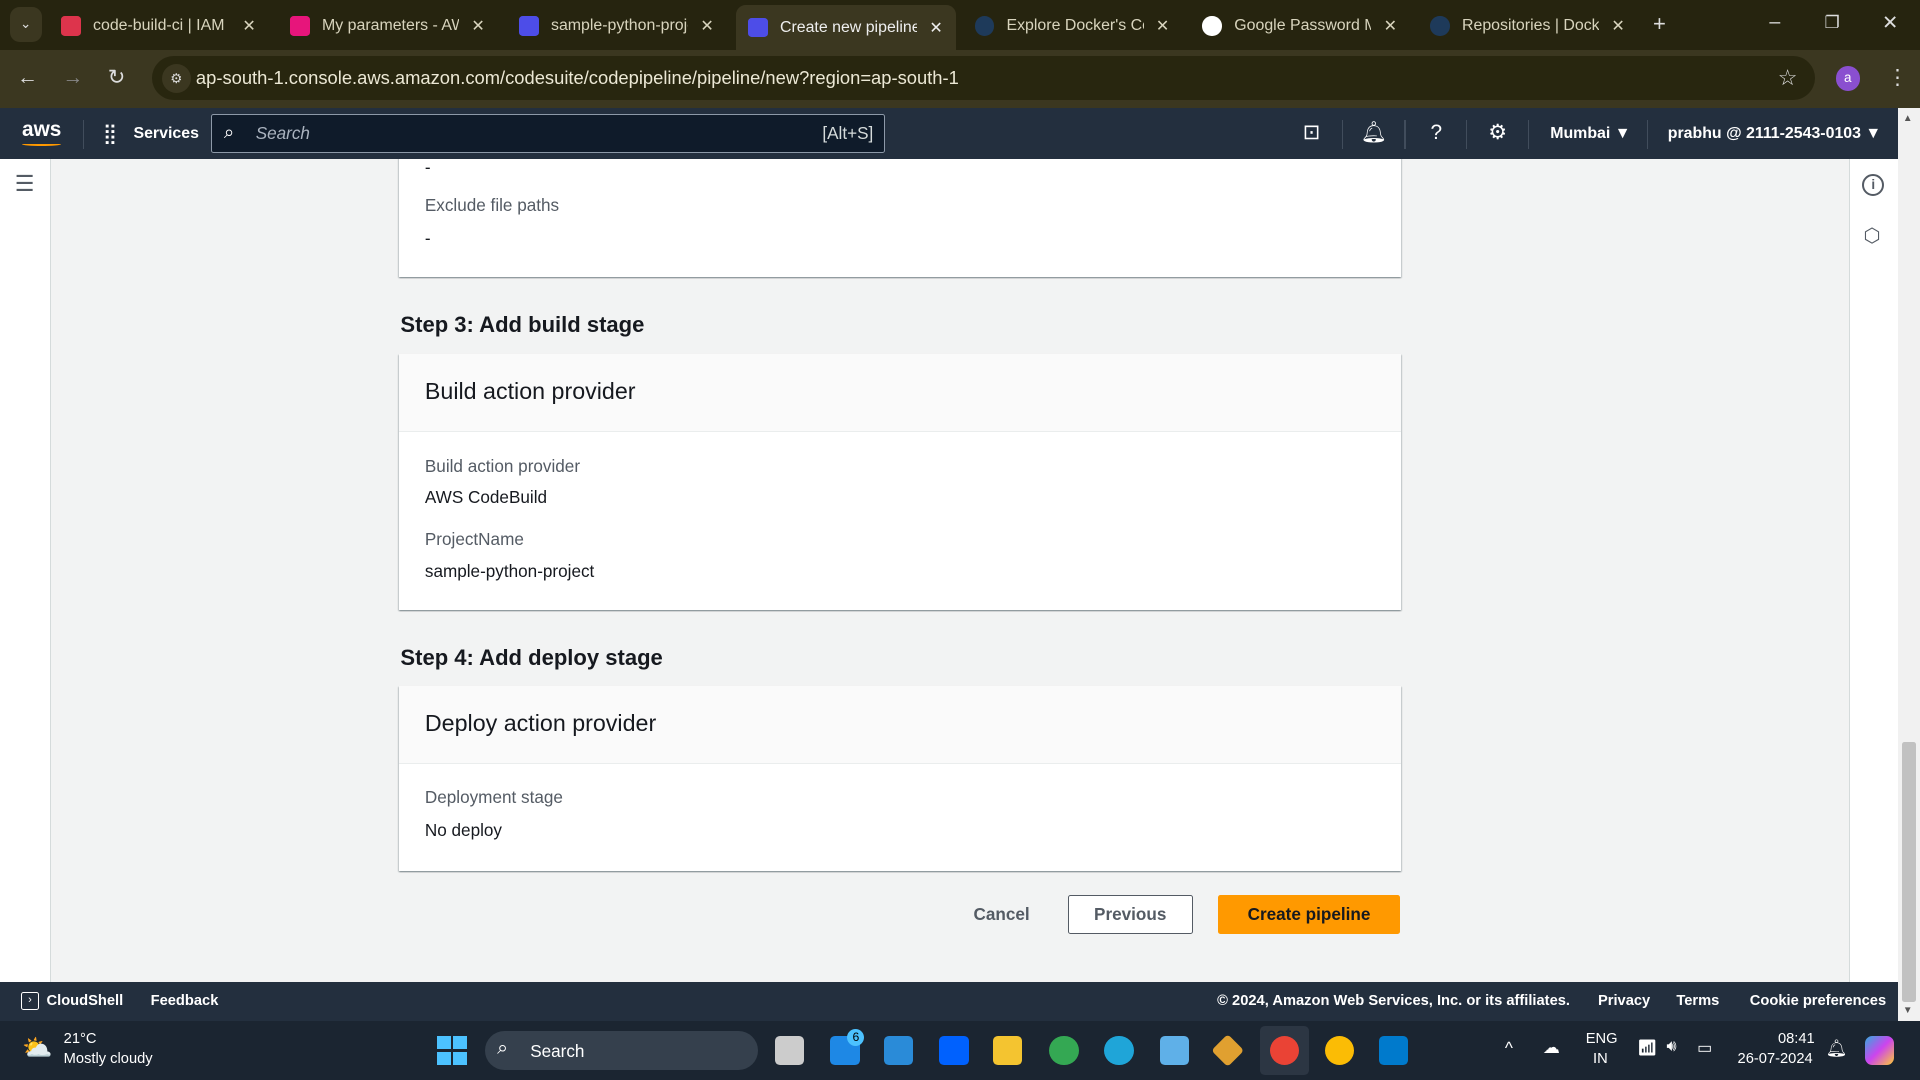 The height and width of the screenshot is (1080, 1920). Describe the element at coordinates (1647, 1048) in the screenshot. I see `wifi-icon: 📶︎` at that location.